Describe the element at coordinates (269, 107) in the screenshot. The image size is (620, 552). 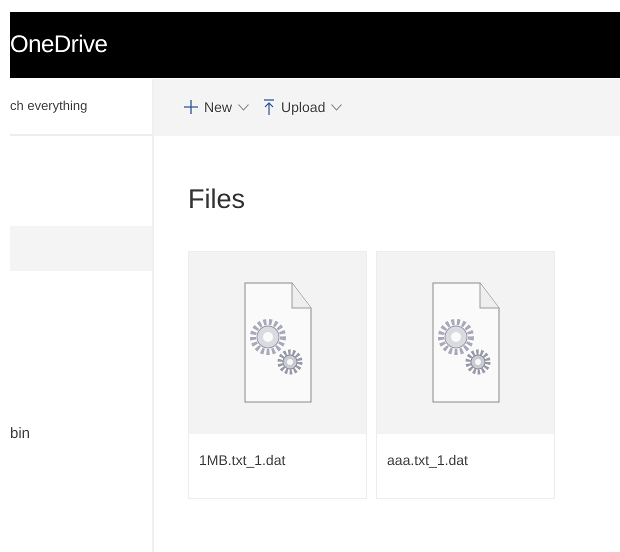
I see `upload-icon` at that location.